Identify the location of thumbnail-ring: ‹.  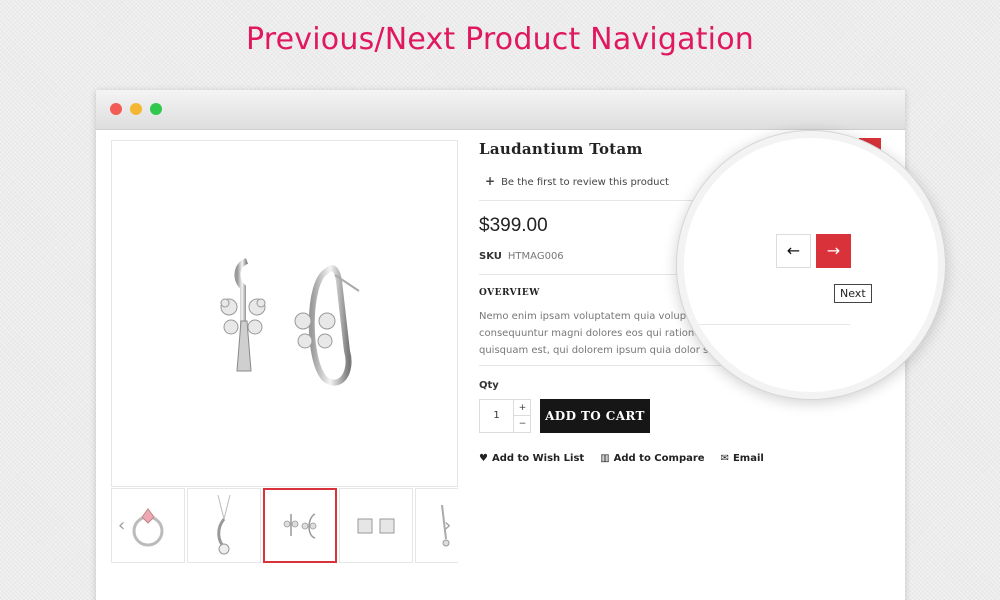
(148, 525).